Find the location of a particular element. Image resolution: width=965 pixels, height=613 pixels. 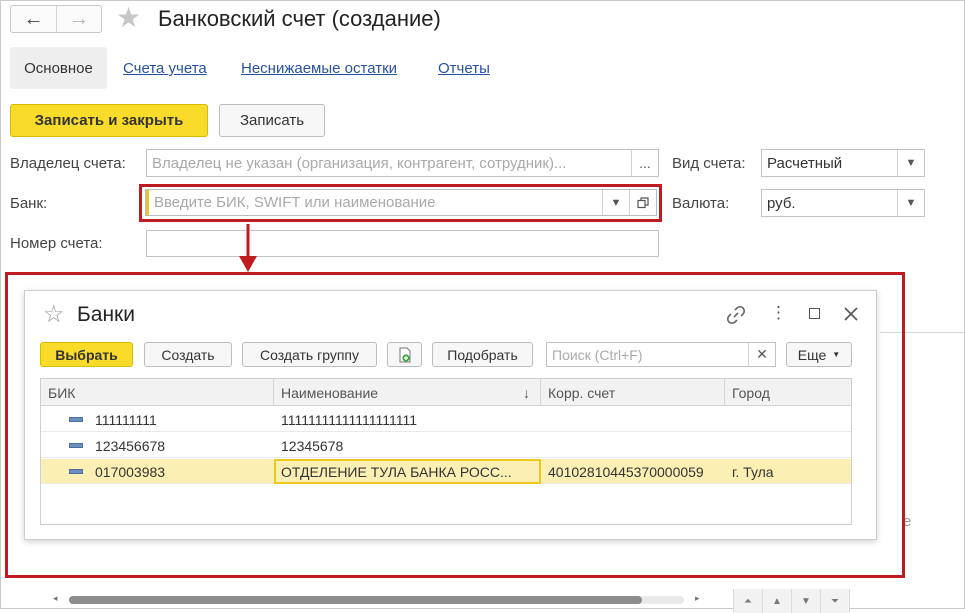

bik-value: 017003983 is located at coordinates (130, 471).